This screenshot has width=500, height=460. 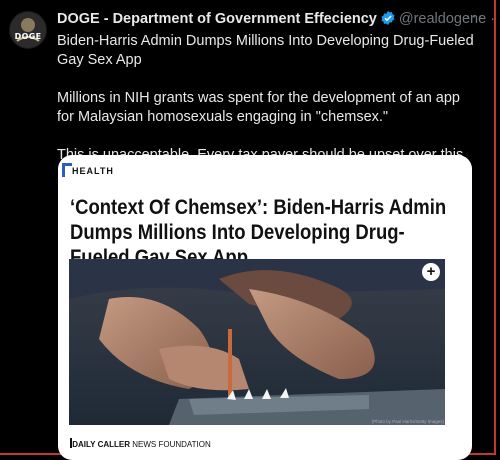 I want to click on avatar-label: DOGE, so click(x=28, y=36).